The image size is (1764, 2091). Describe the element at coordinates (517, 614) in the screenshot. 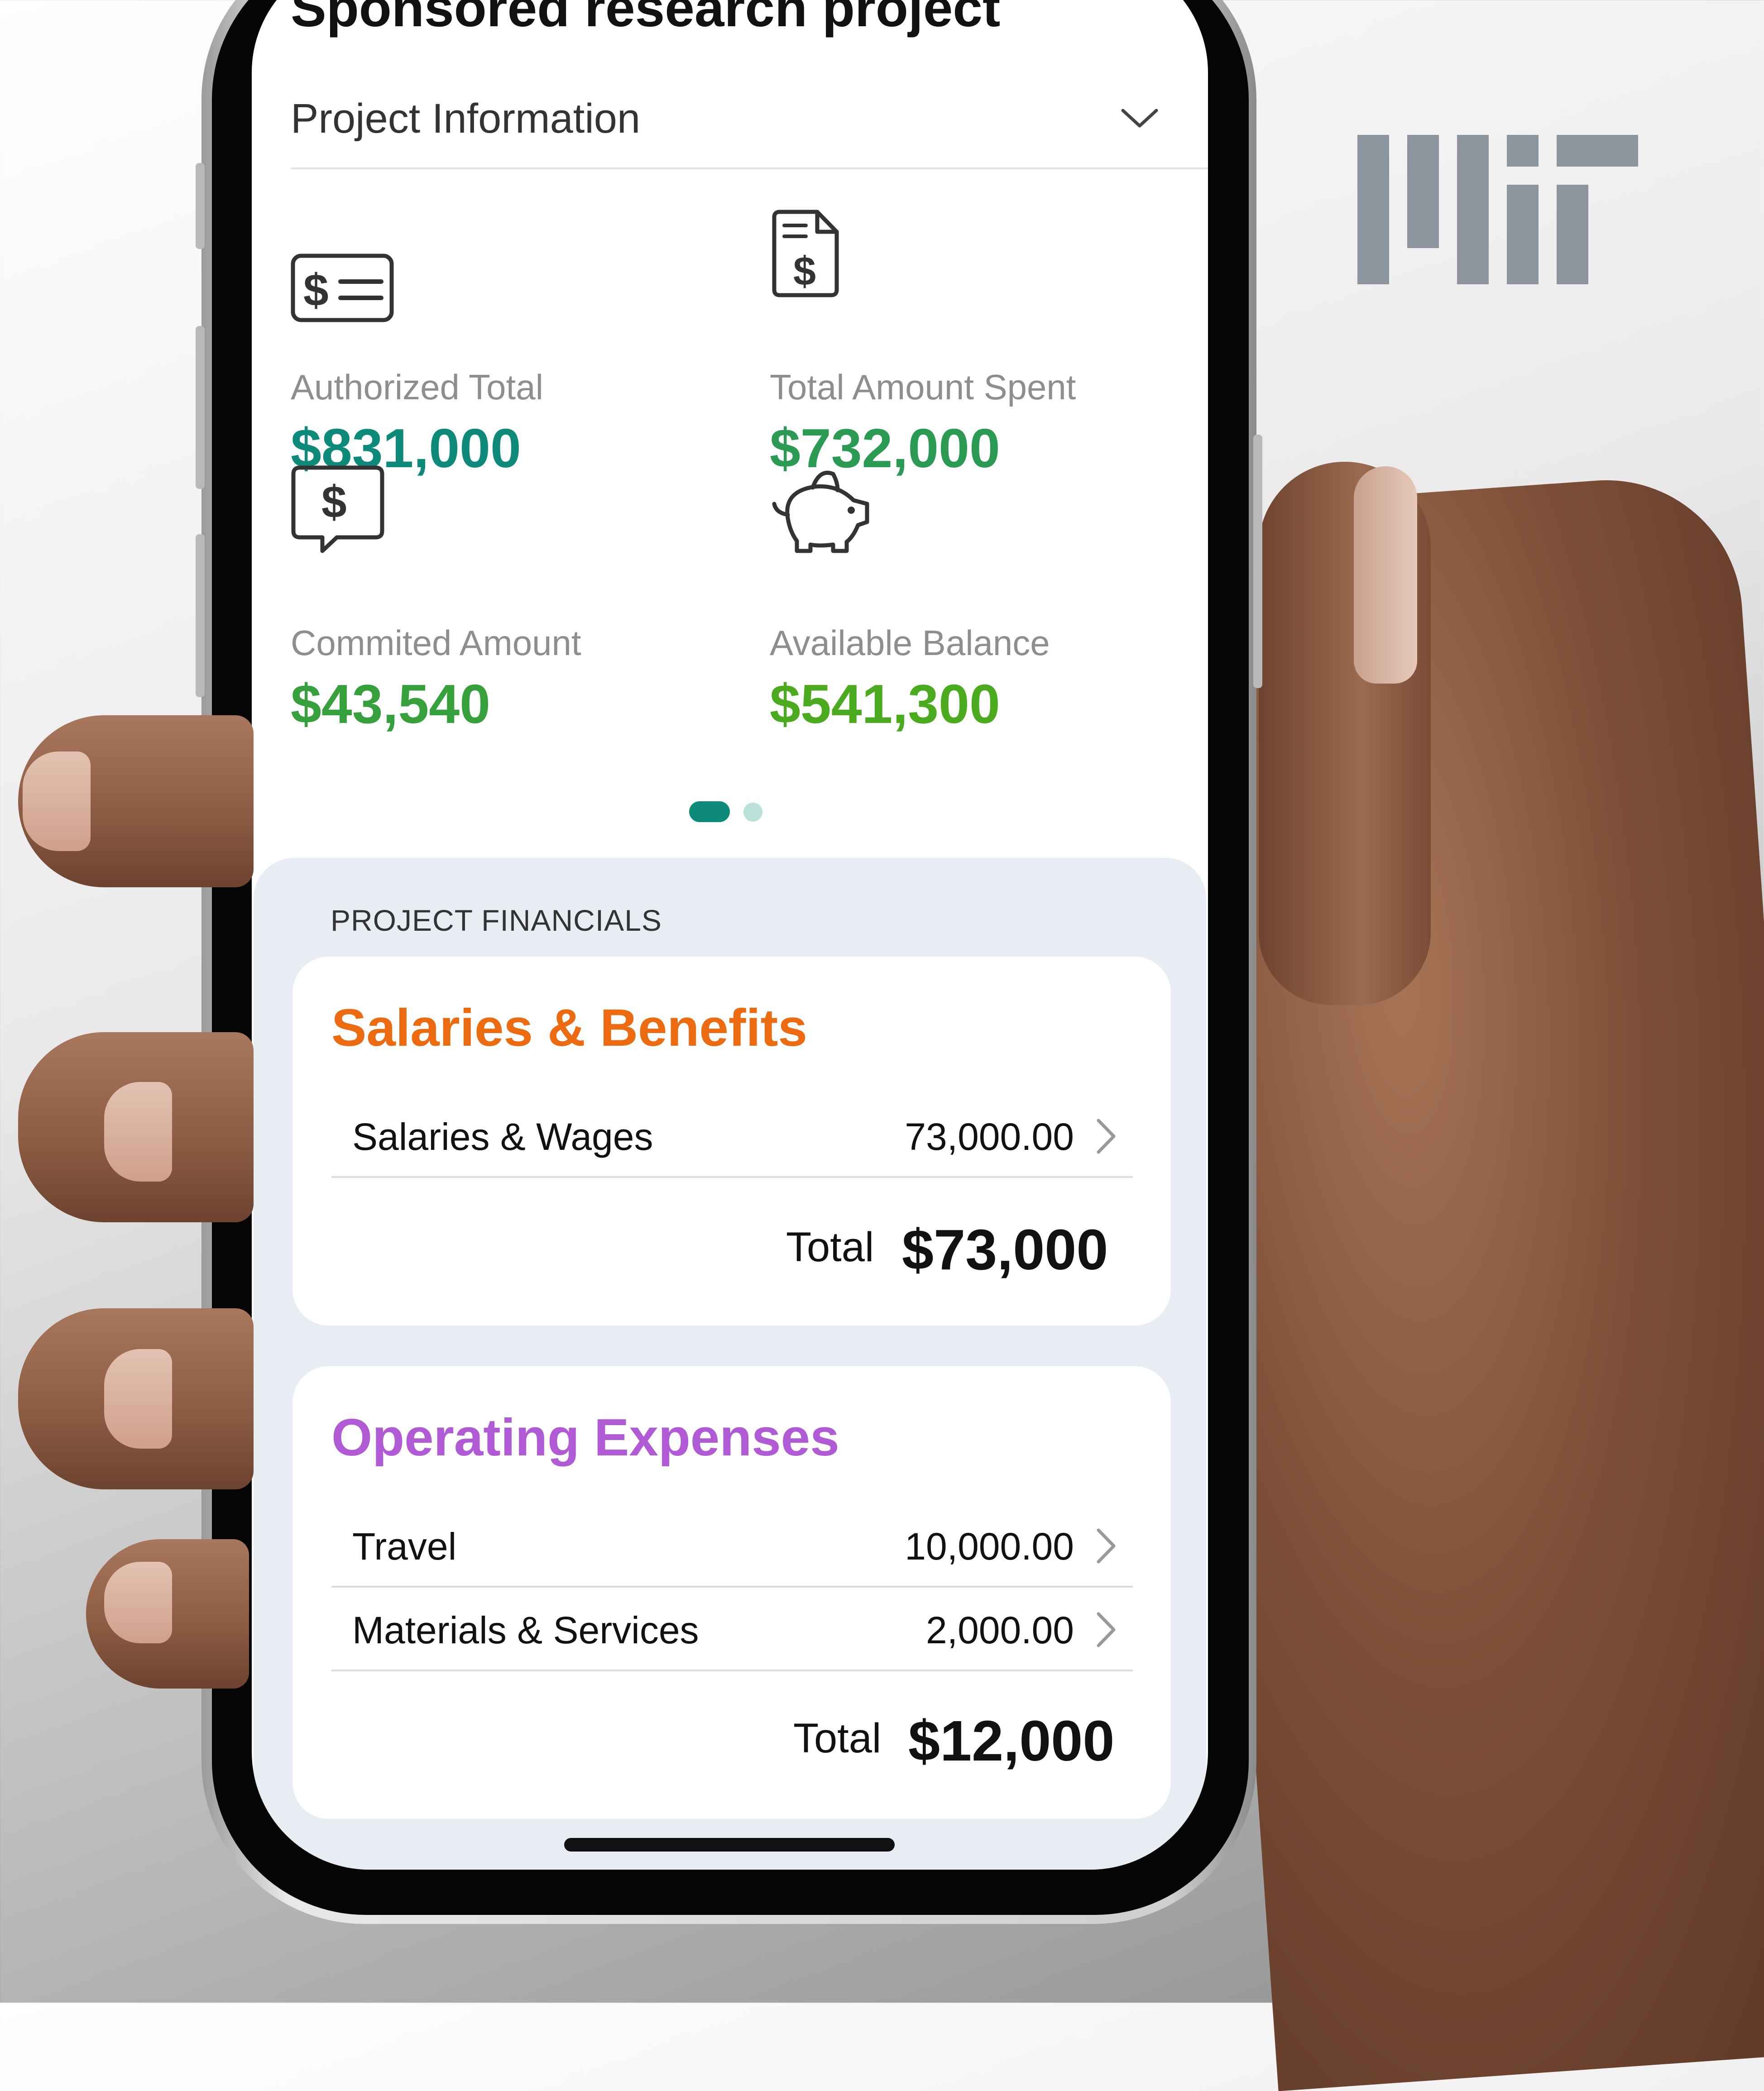

I see `stat-commited-amount: $ Commited Amount $43,540` at that location.